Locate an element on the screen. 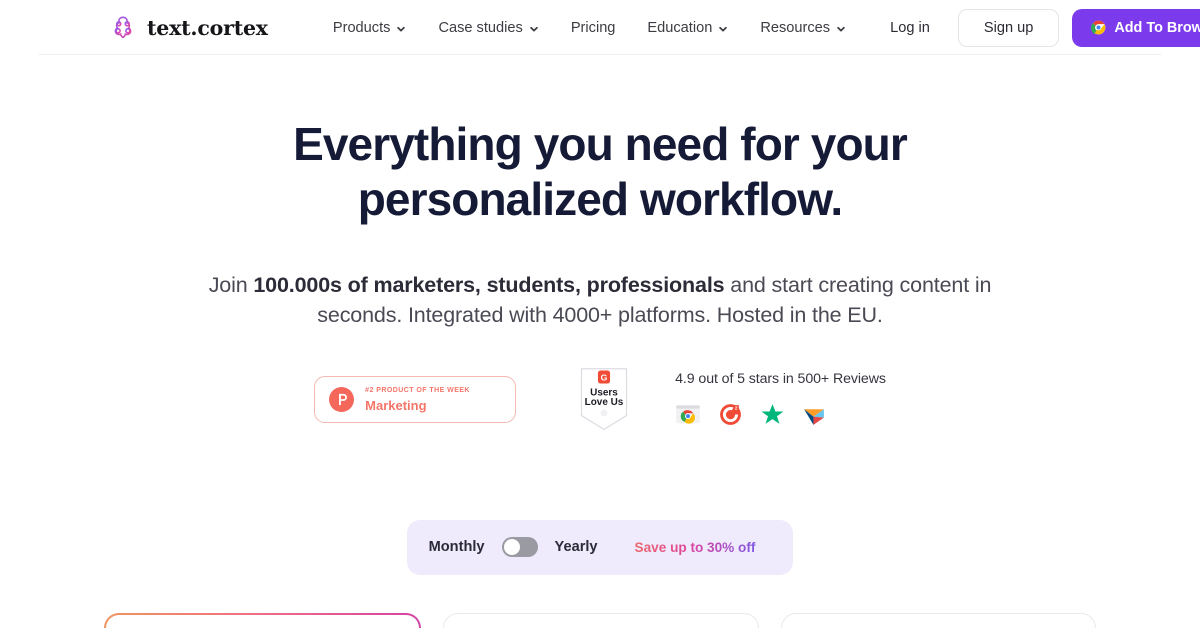 Image resolution: width=1200 pixels, height=628 pixels. nav-label: Case studies is located at coordinates (480, 27).